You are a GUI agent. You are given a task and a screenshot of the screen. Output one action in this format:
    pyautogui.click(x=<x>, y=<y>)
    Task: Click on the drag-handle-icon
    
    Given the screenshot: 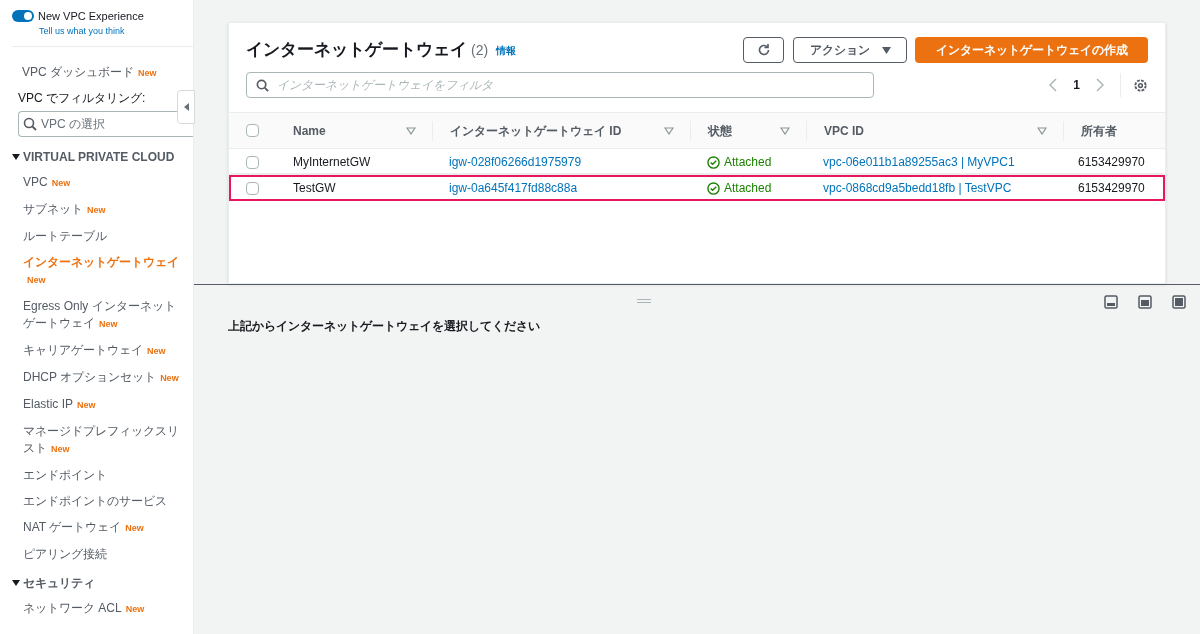 What is the action you would take?
    pyautogui.click(x=644, y=301)
    